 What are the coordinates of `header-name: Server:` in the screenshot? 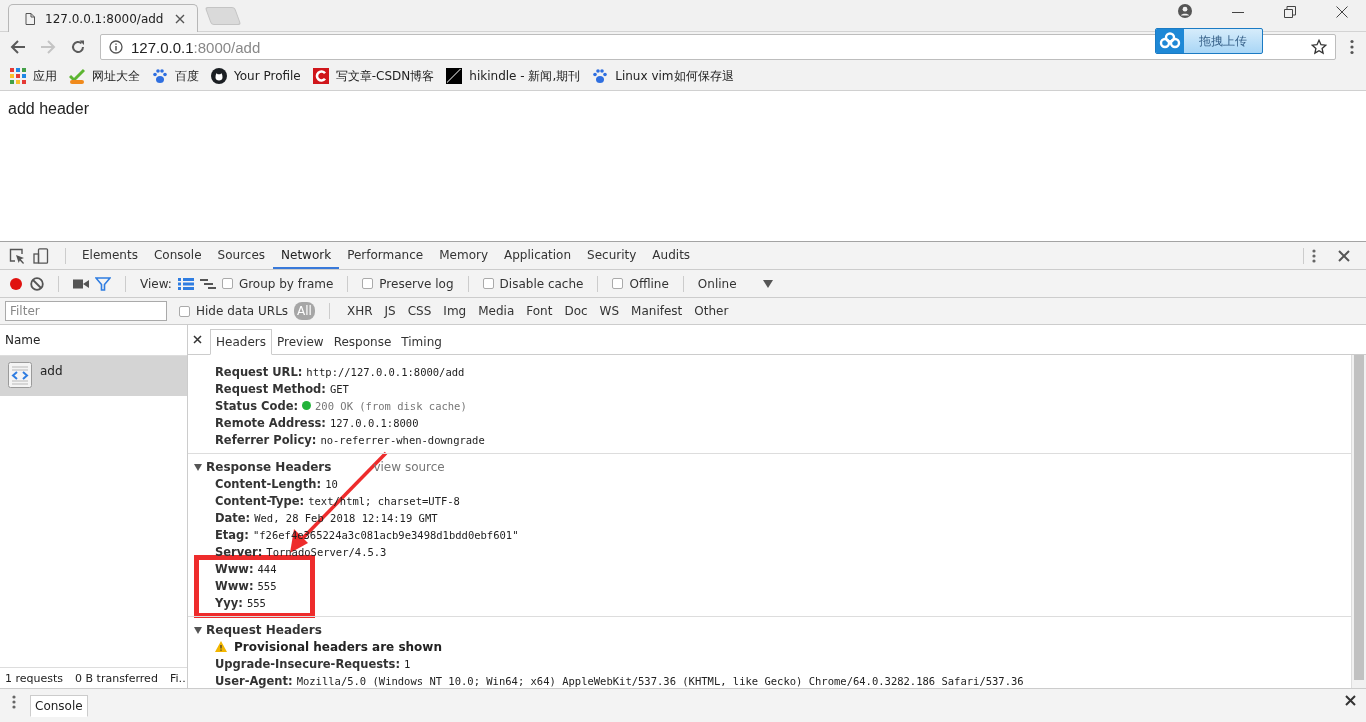 It's located at (239, 551).